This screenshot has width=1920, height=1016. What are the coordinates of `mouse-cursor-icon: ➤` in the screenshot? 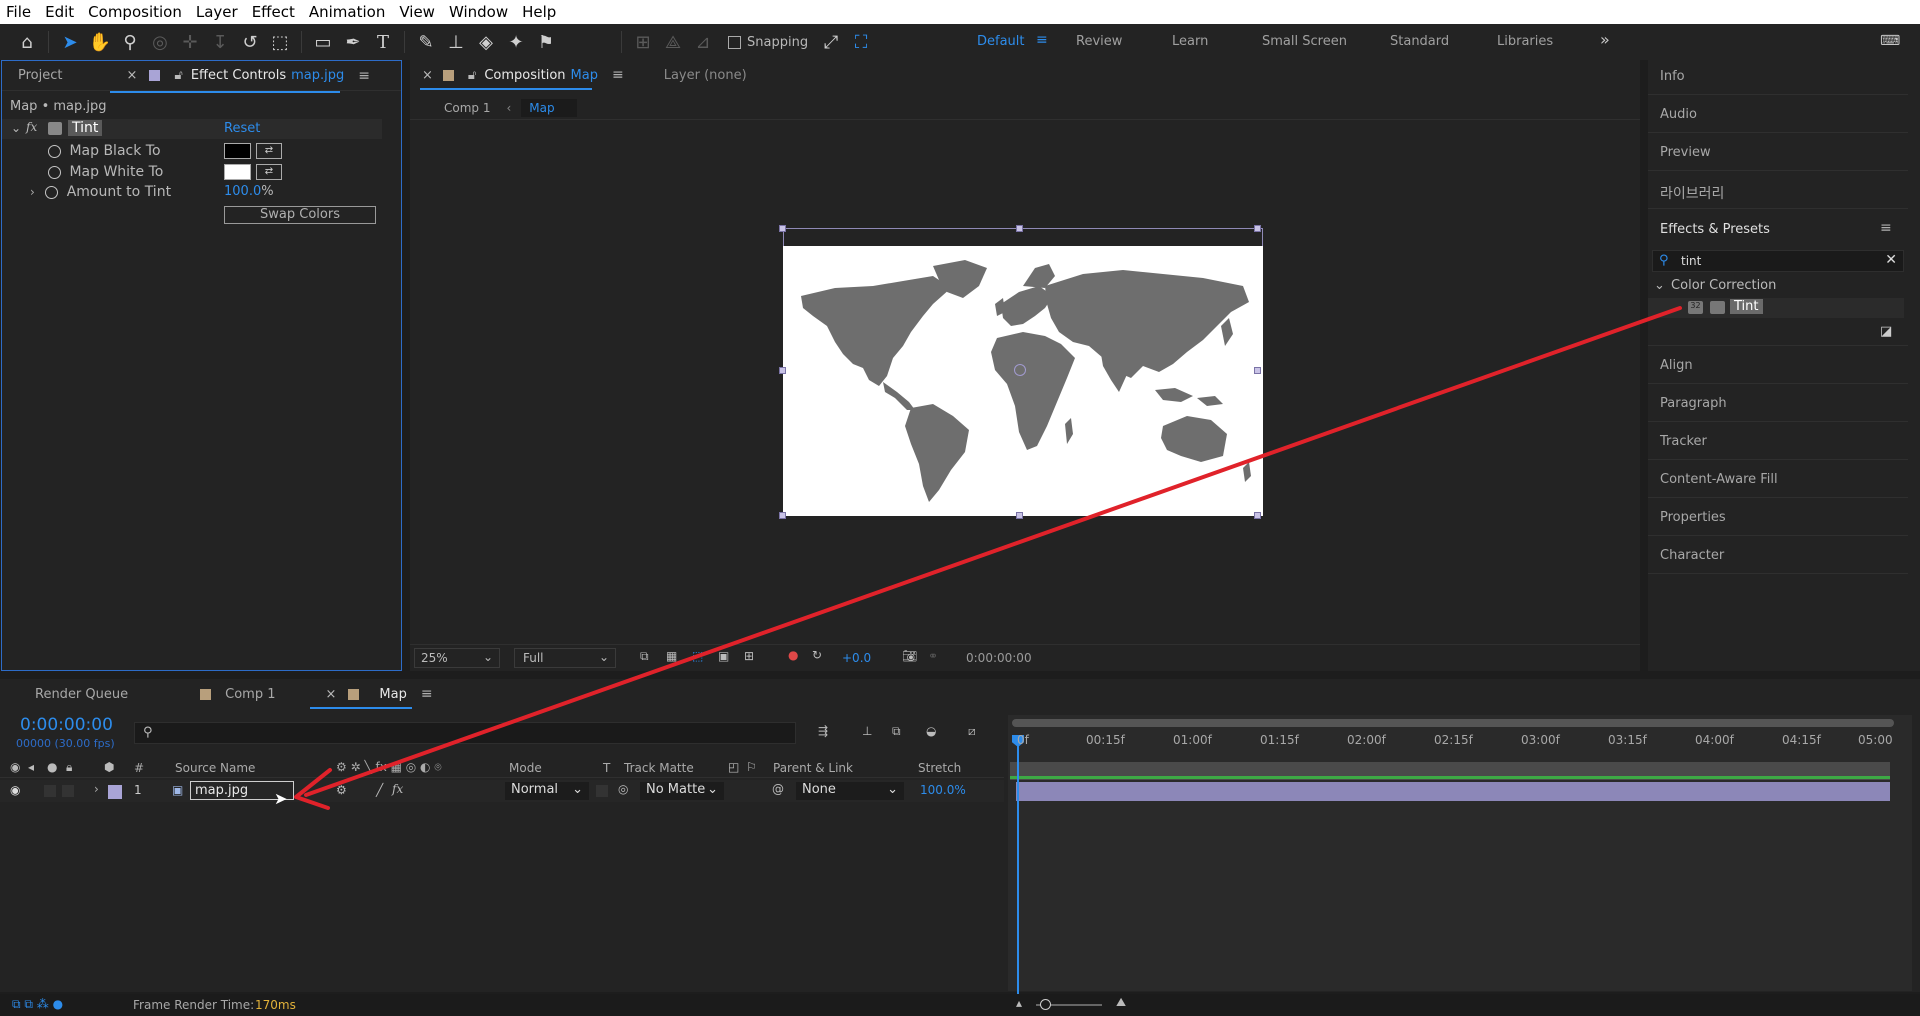 It's located at (281, 798).